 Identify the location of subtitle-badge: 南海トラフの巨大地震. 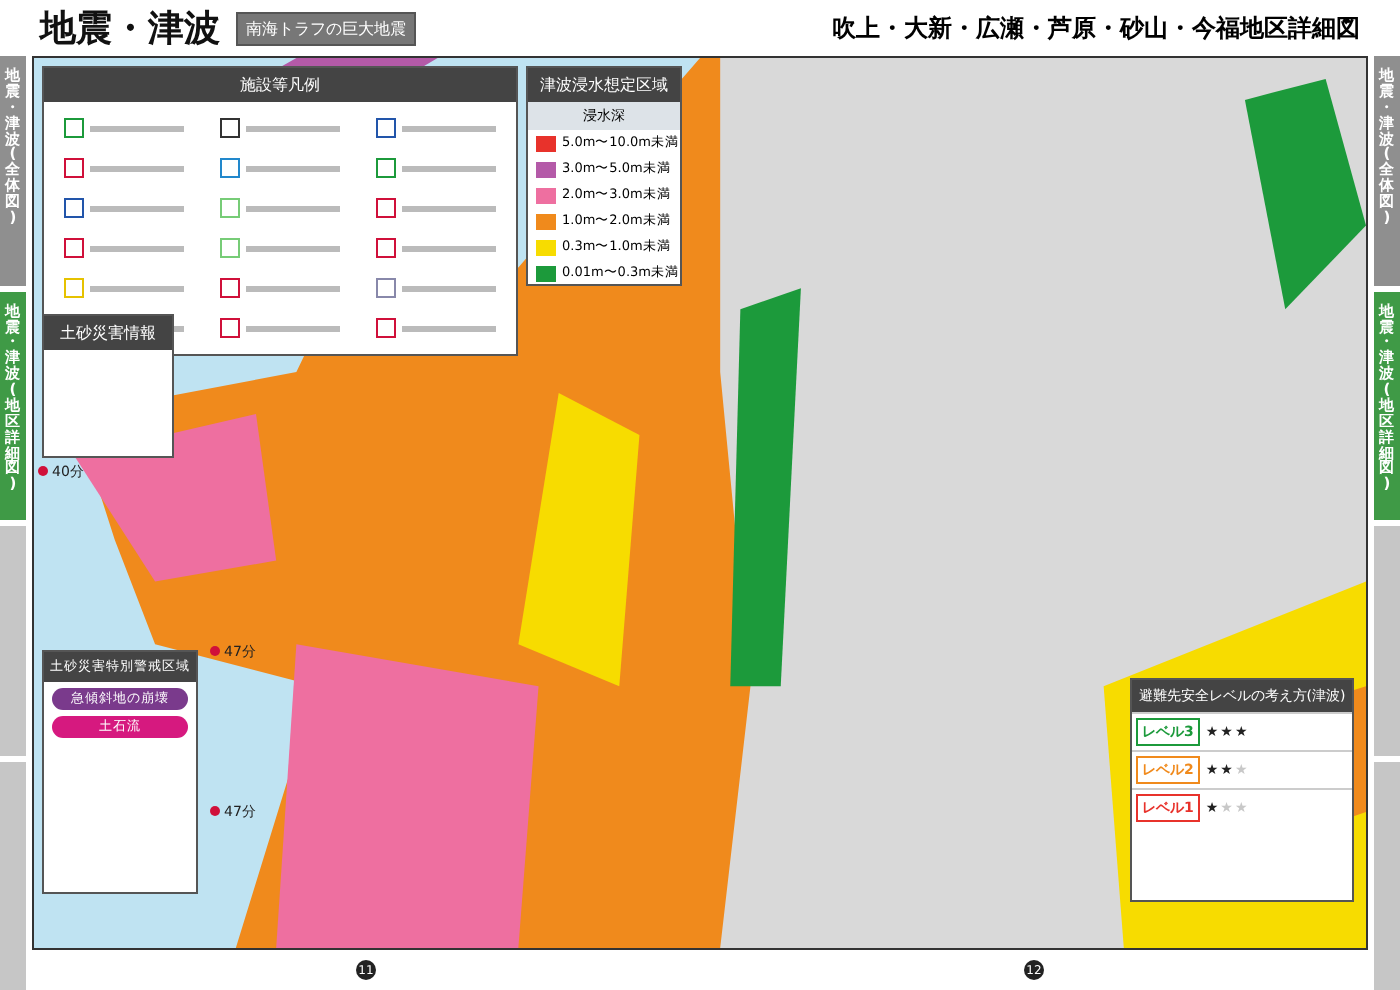
(326, 28).